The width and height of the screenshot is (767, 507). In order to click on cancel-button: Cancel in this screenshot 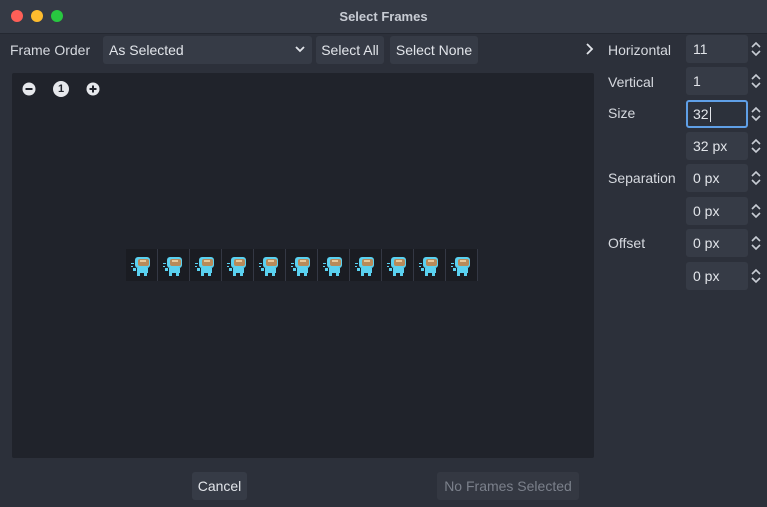, I will do `click(219, 486)`.